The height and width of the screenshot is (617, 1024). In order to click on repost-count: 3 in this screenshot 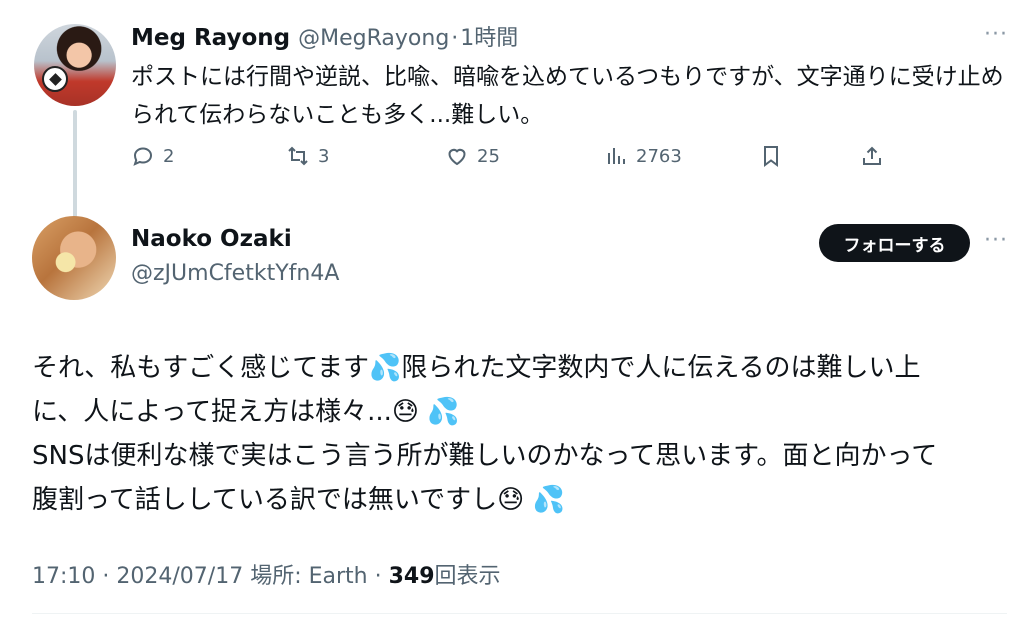, I will do `click(324, 156)`.